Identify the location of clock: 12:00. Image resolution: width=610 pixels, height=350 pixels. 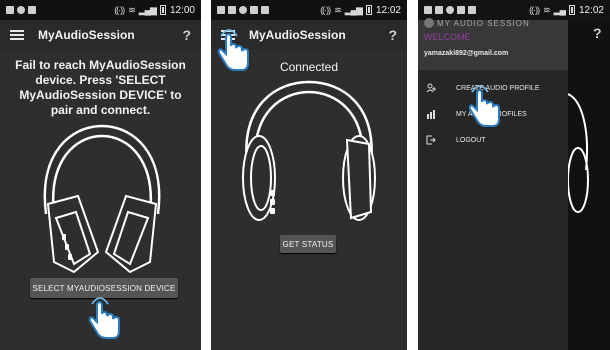
(182, 10).